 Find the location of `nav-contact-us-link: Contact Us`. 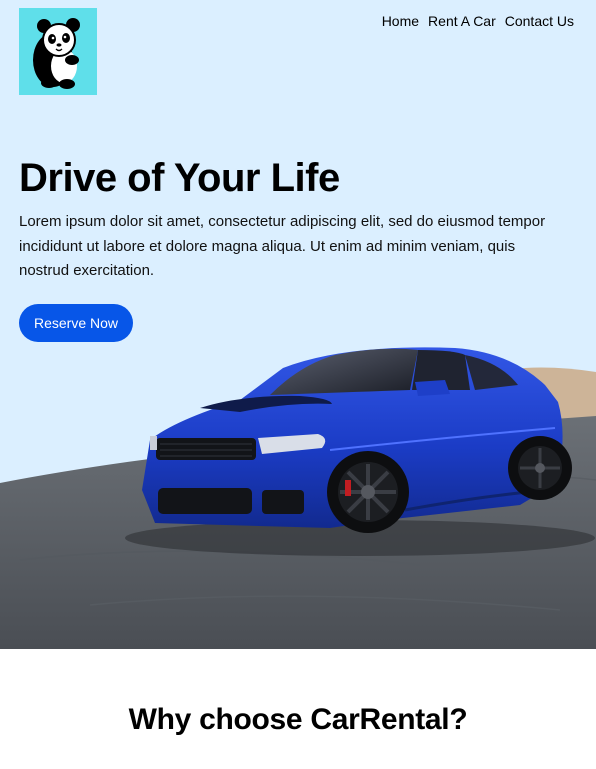

nav-contact-us-link: Contact Us is located at coordinates (539, 21).